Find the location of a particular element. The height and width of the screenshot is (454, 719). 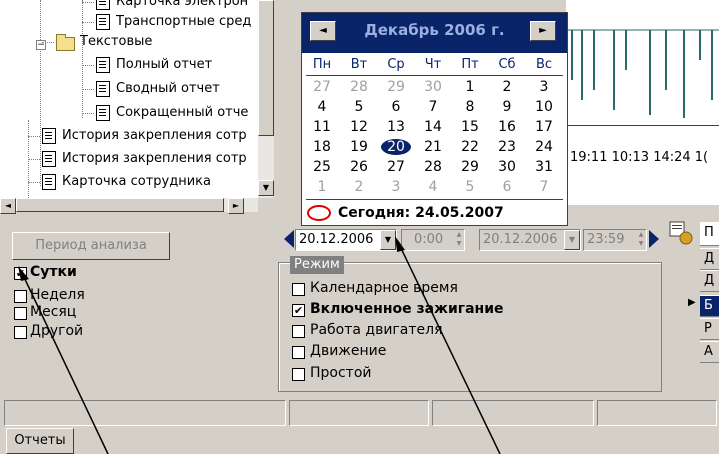

right-list-header-label: П is located at coordinates (709, 232).